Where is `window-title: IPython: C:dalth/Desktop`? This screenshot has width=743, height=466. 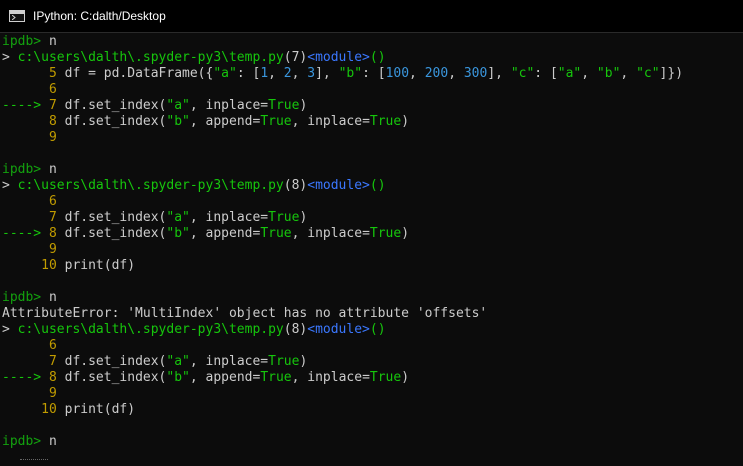
window-title: IPython: C:dalth/Desktop is located at coordinates (99, 16).